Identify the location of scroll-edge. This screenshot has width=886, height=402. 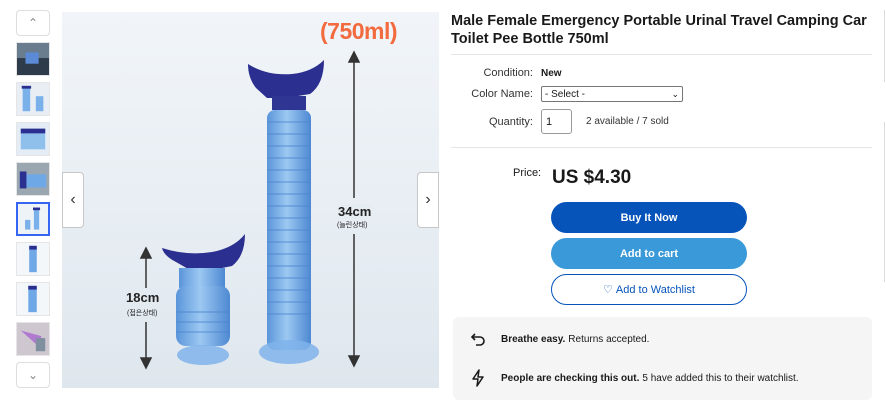
(884, 201).